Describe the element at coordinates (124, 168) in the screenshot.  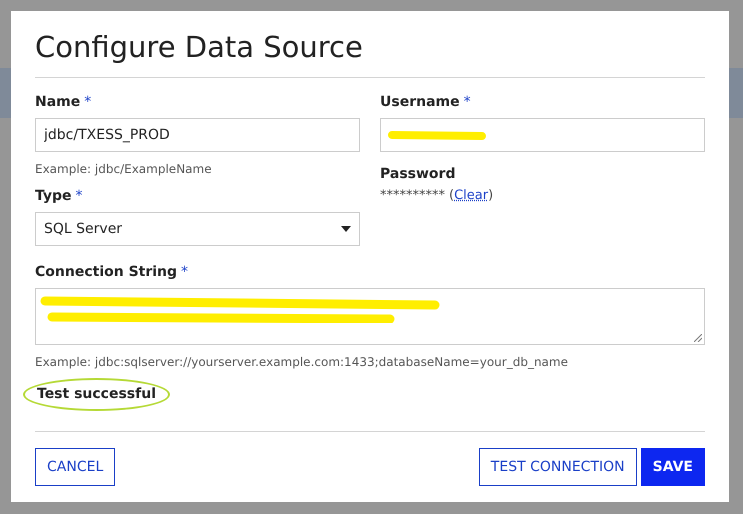
I see `field-hint: Example: jdbc/ExampleName` at that location.